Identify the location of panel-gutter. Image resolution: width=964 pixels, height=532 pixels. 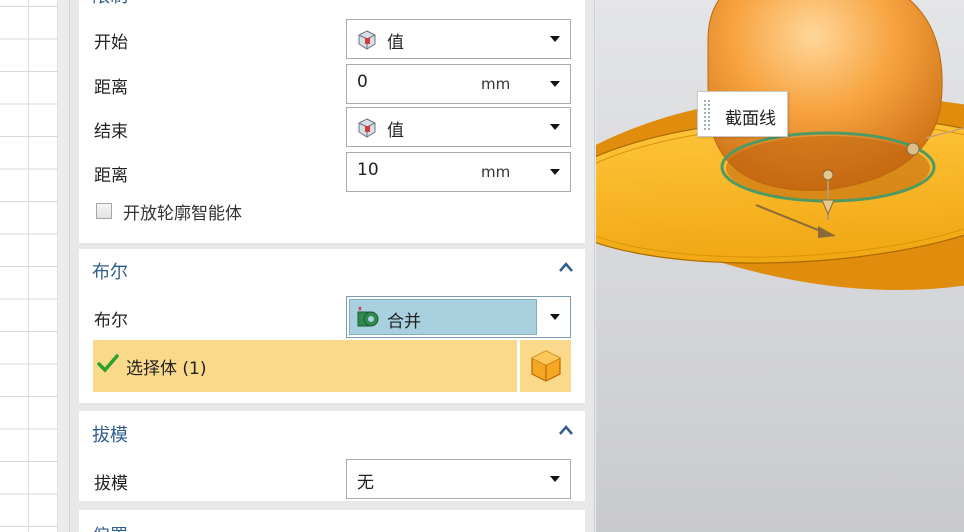
(64, 266).